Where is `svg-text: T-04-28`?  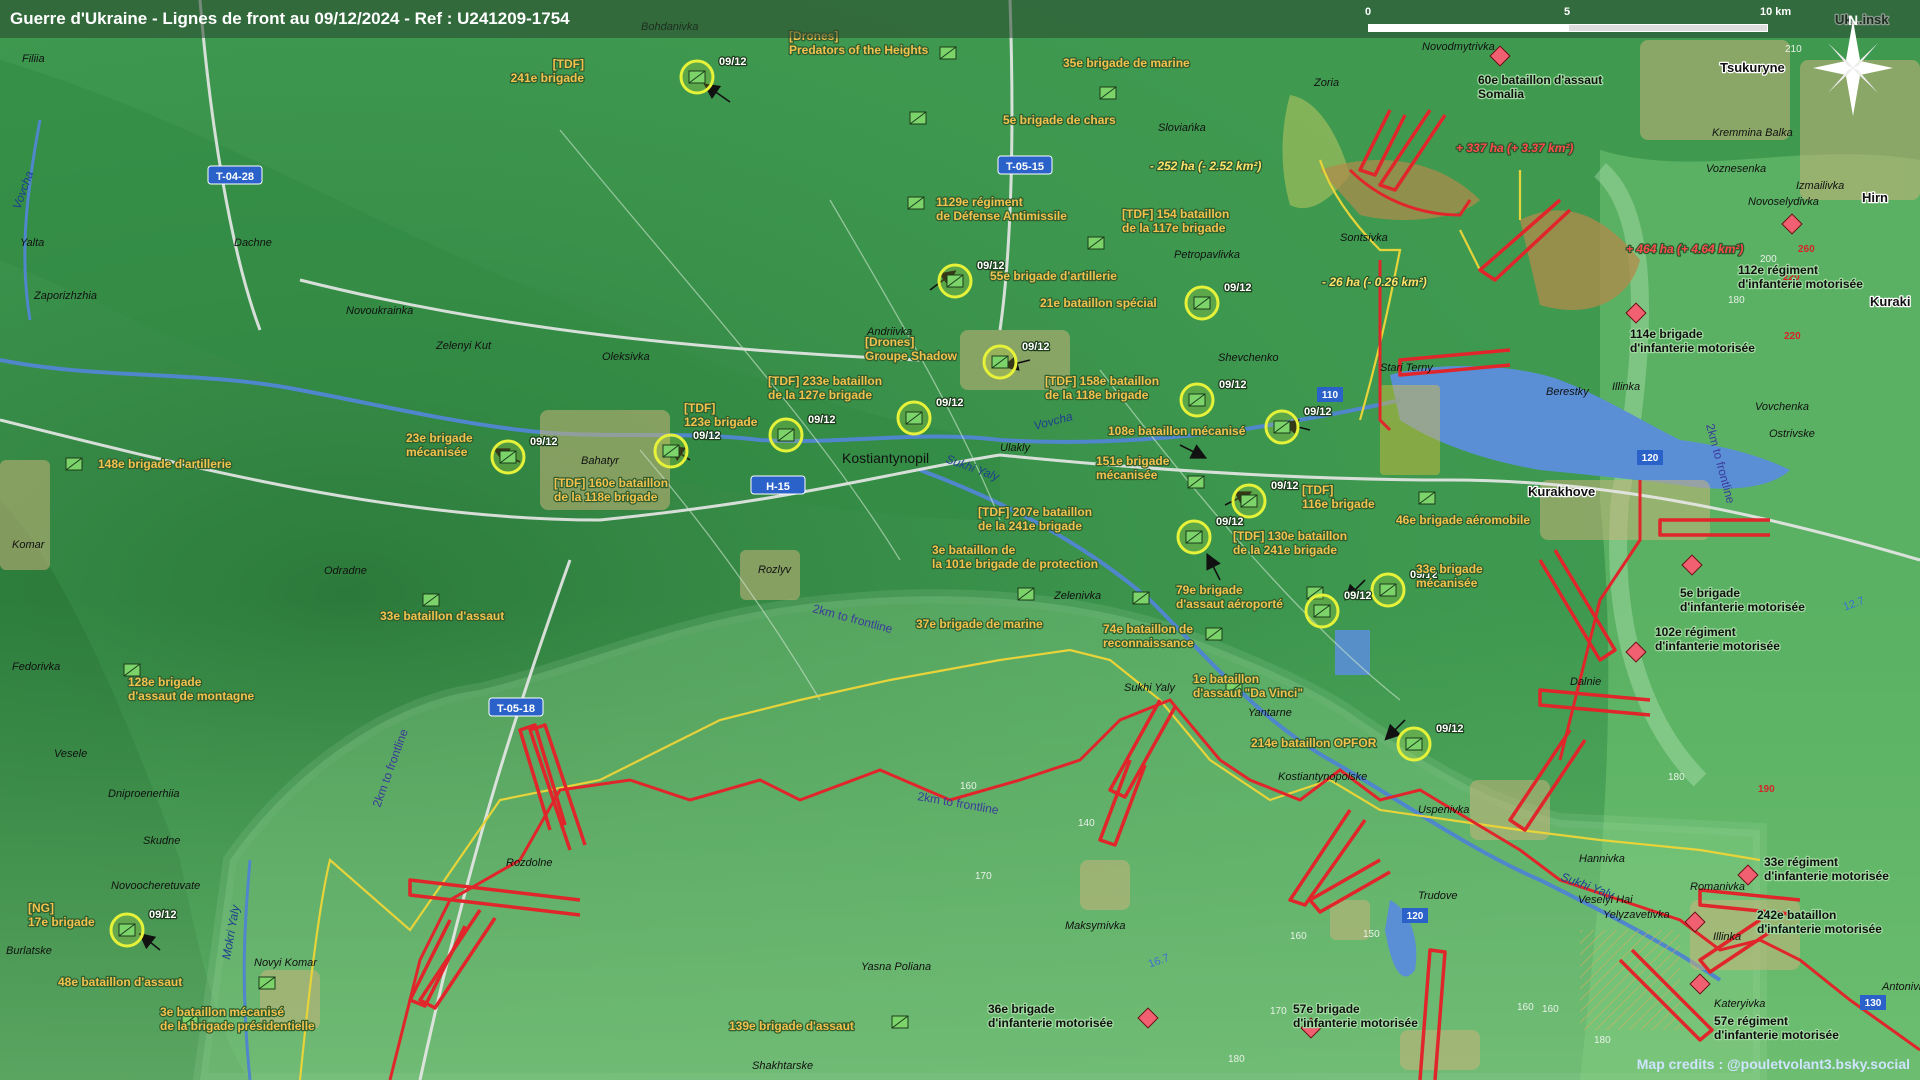 svg-text: T-04-28 is located at coordinates (235, 177).